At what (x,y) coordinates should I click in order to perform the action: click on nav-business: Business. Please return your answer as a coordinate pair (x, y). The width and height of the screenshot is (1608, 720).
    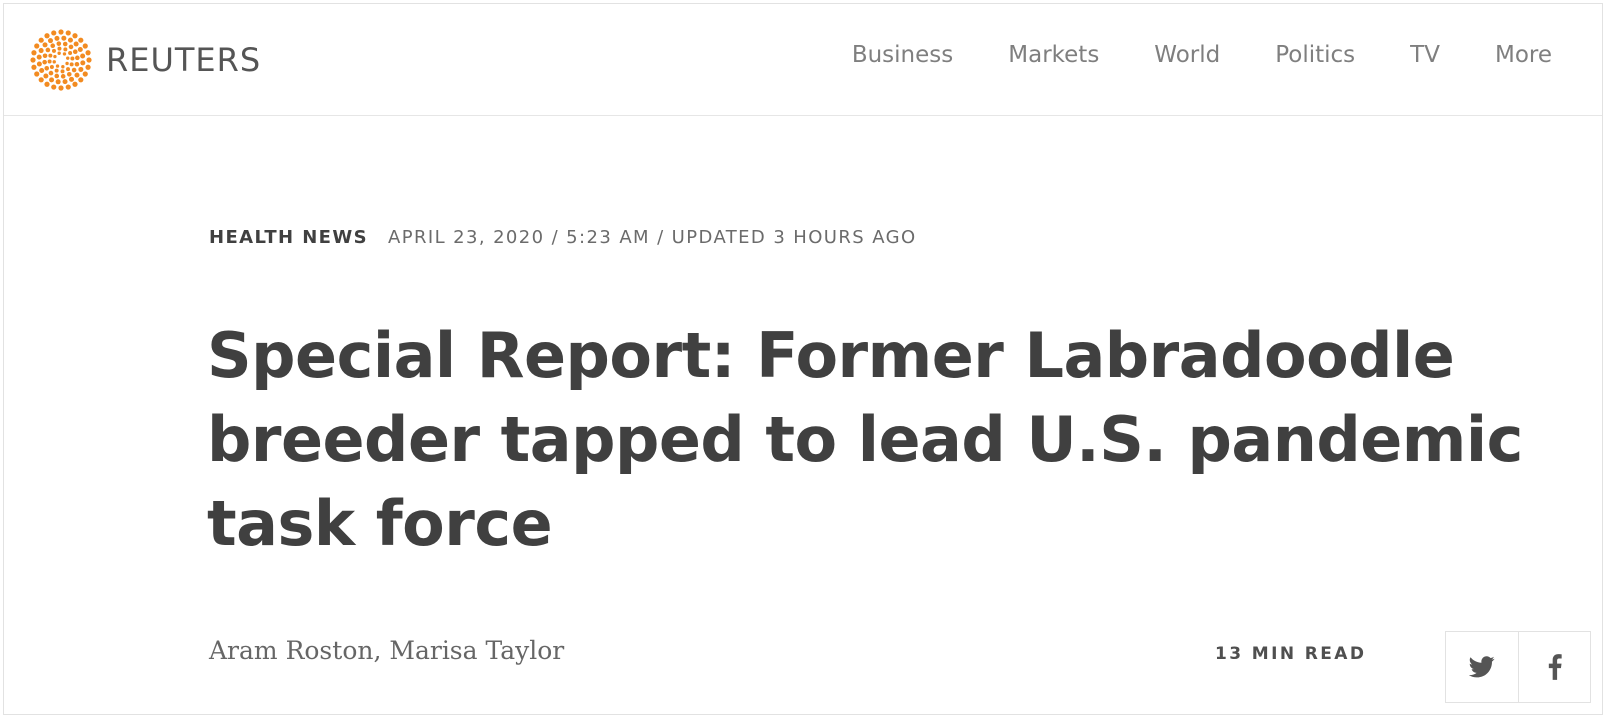
    Looking at the image, I should click on (902, 55).